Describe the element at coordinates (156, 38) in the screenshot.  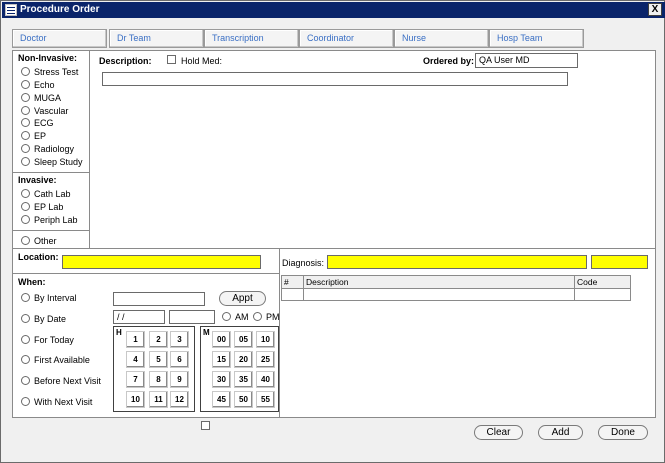
I see `tab-dr-team: Dr Team` at that location.